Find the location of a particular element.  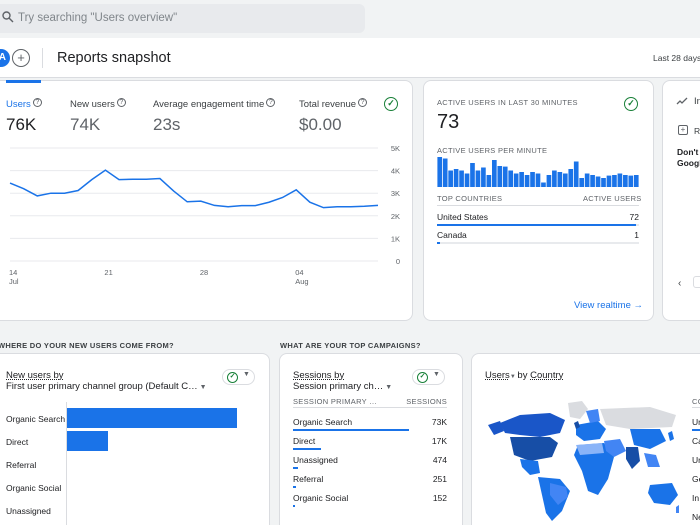

map-region-greenland is located at coordinates (578, 410).